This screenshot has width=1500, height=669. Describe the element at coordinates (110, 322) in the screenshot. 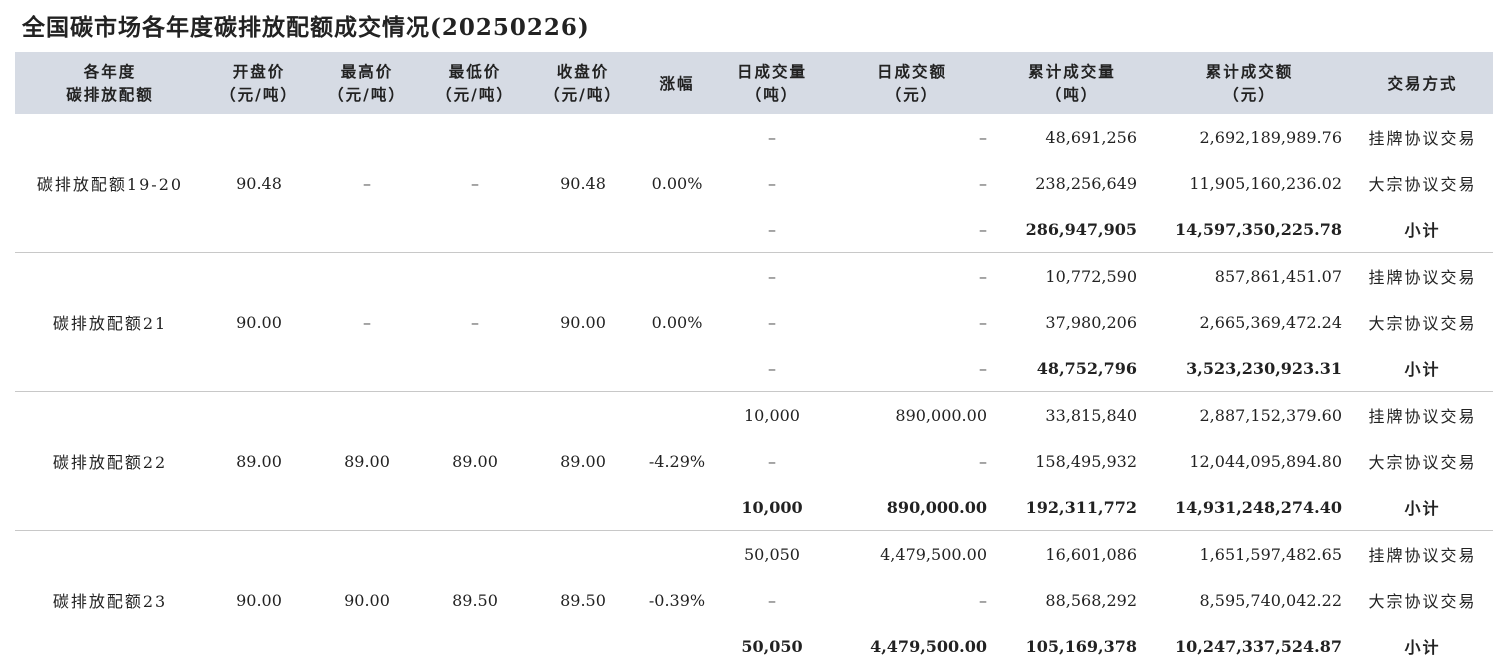

I see `allowance-name: 碳排放配额21` at that location.